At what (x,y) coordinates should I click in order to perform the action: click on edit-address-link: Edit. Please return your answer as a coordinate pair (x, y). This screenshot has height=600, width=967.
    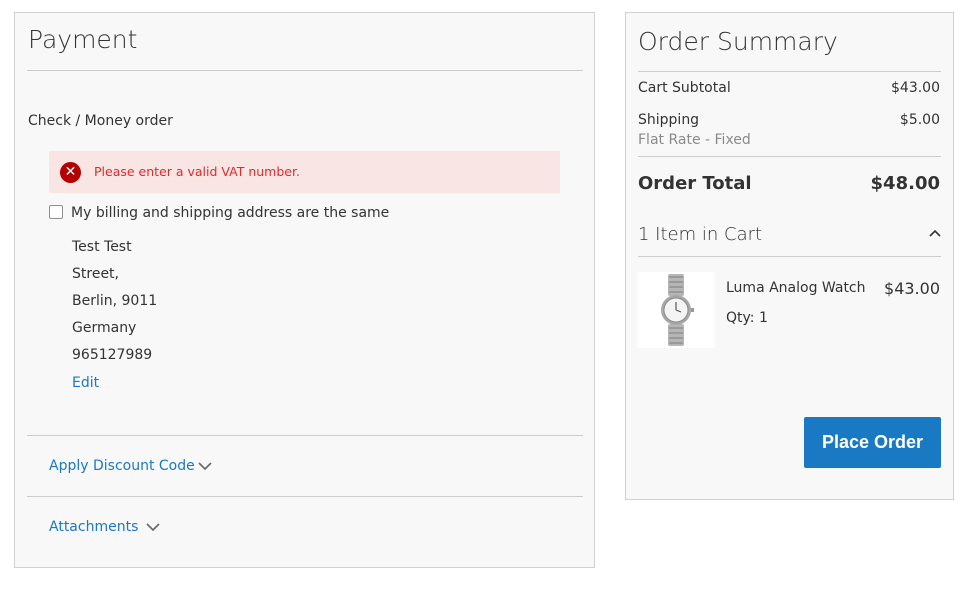
    Looking at the image, I should click on (85, 383).